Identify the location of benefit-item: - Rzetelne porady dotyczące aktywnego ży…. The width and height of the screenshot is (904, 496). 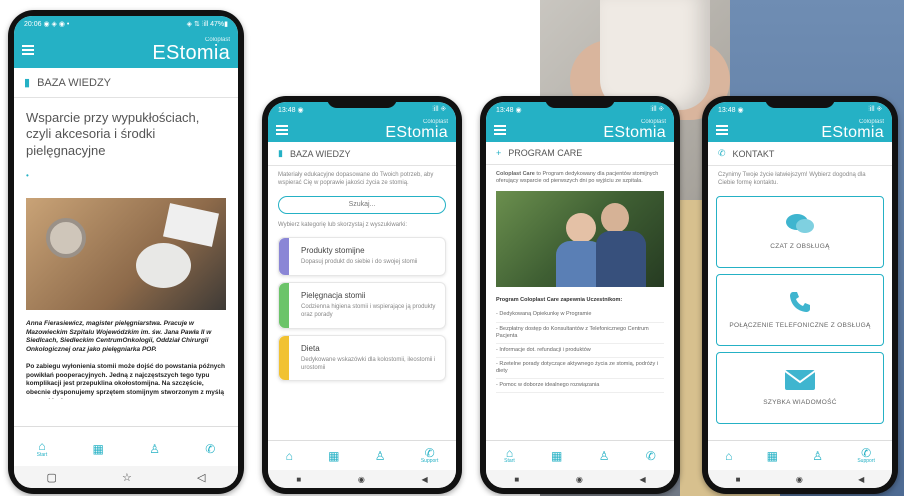
(580, 369).